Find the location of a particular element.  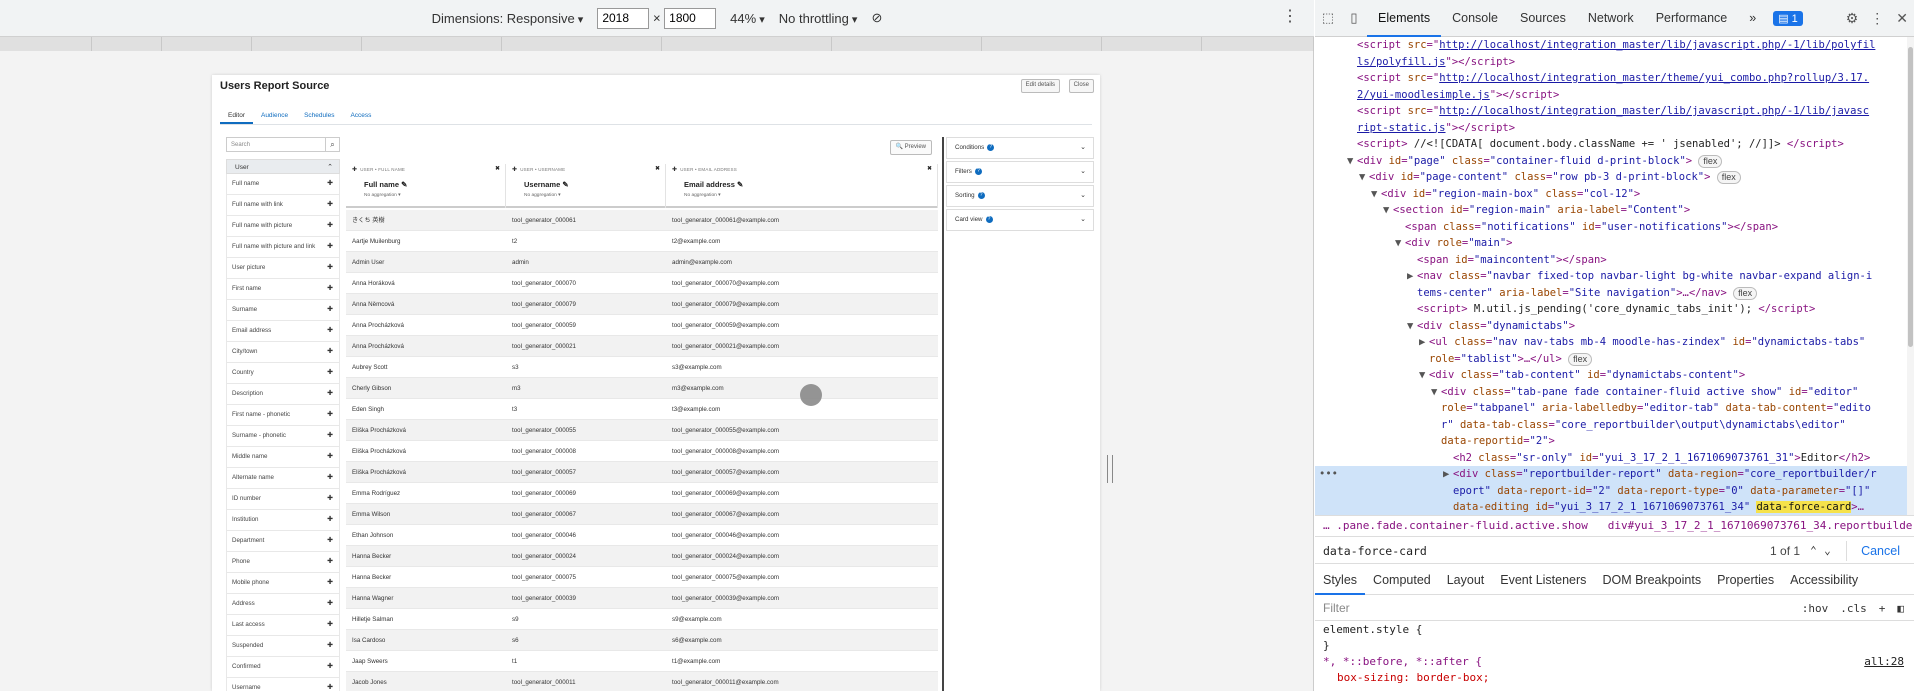

scrollbar is located at coordinates (1910, 276).